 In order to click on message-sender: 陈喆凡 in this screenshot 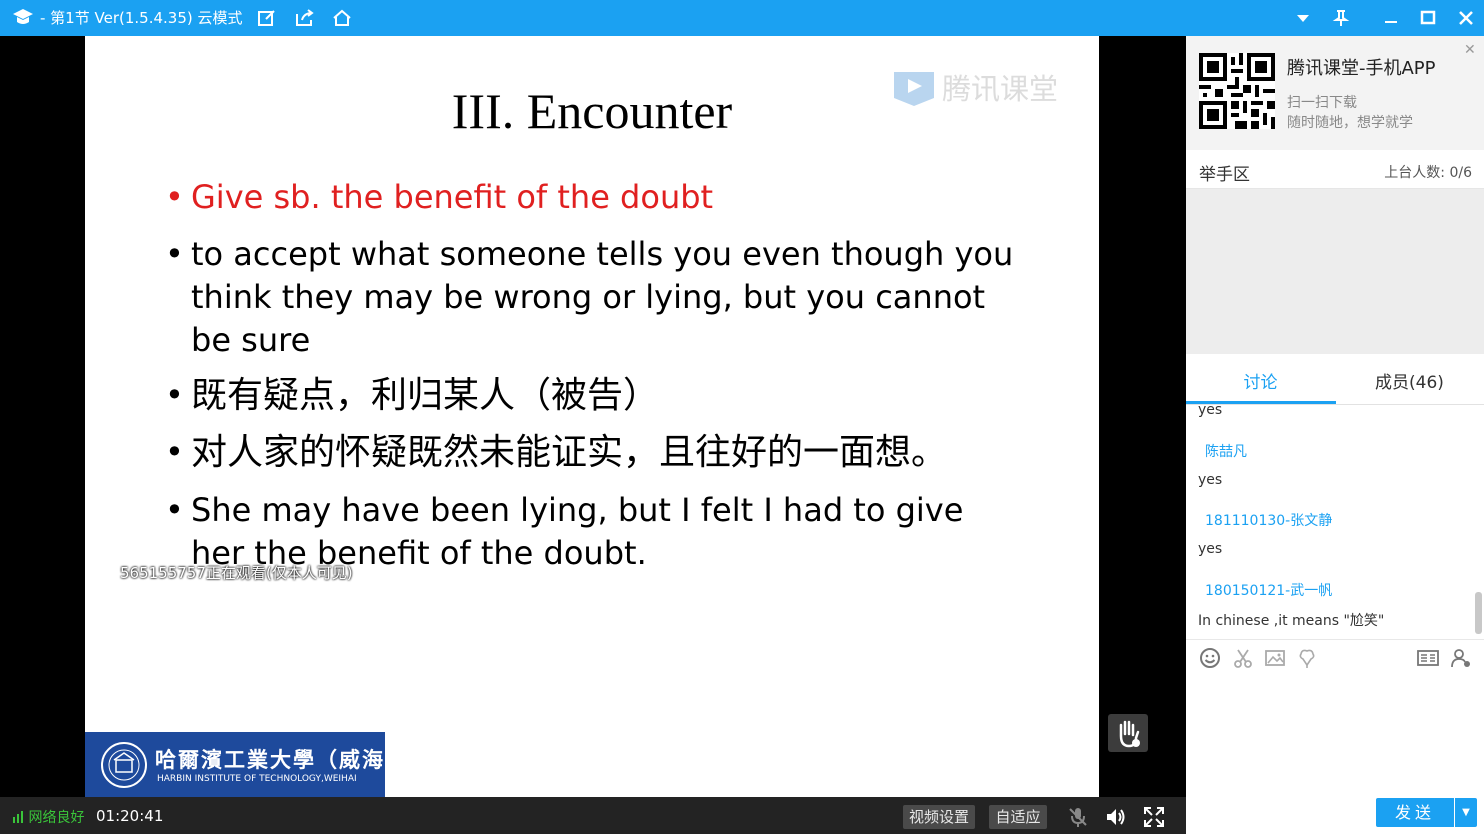, I will do `click(1226, 451)`.